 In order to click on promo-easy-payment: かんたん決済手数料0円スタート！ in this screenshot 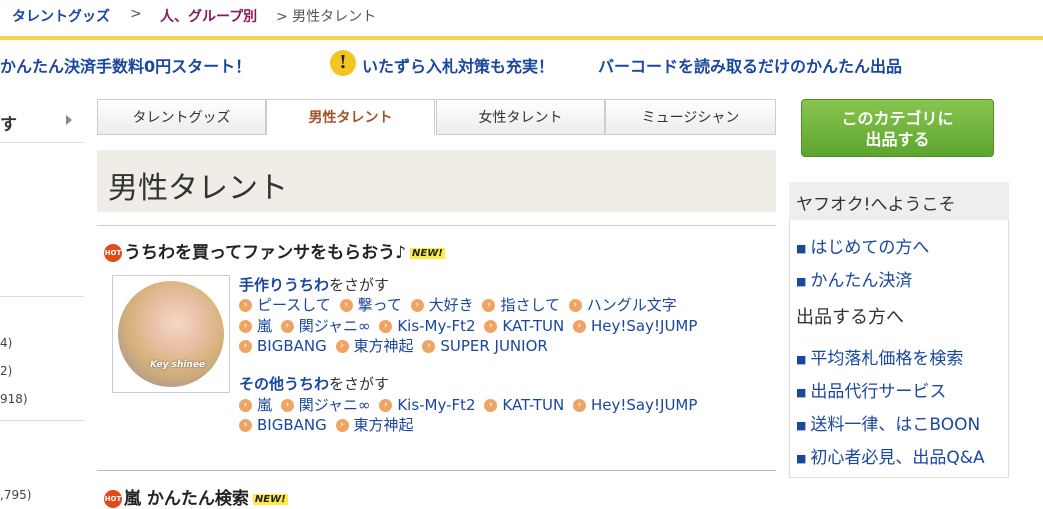, I will do `click(125, 65)`.